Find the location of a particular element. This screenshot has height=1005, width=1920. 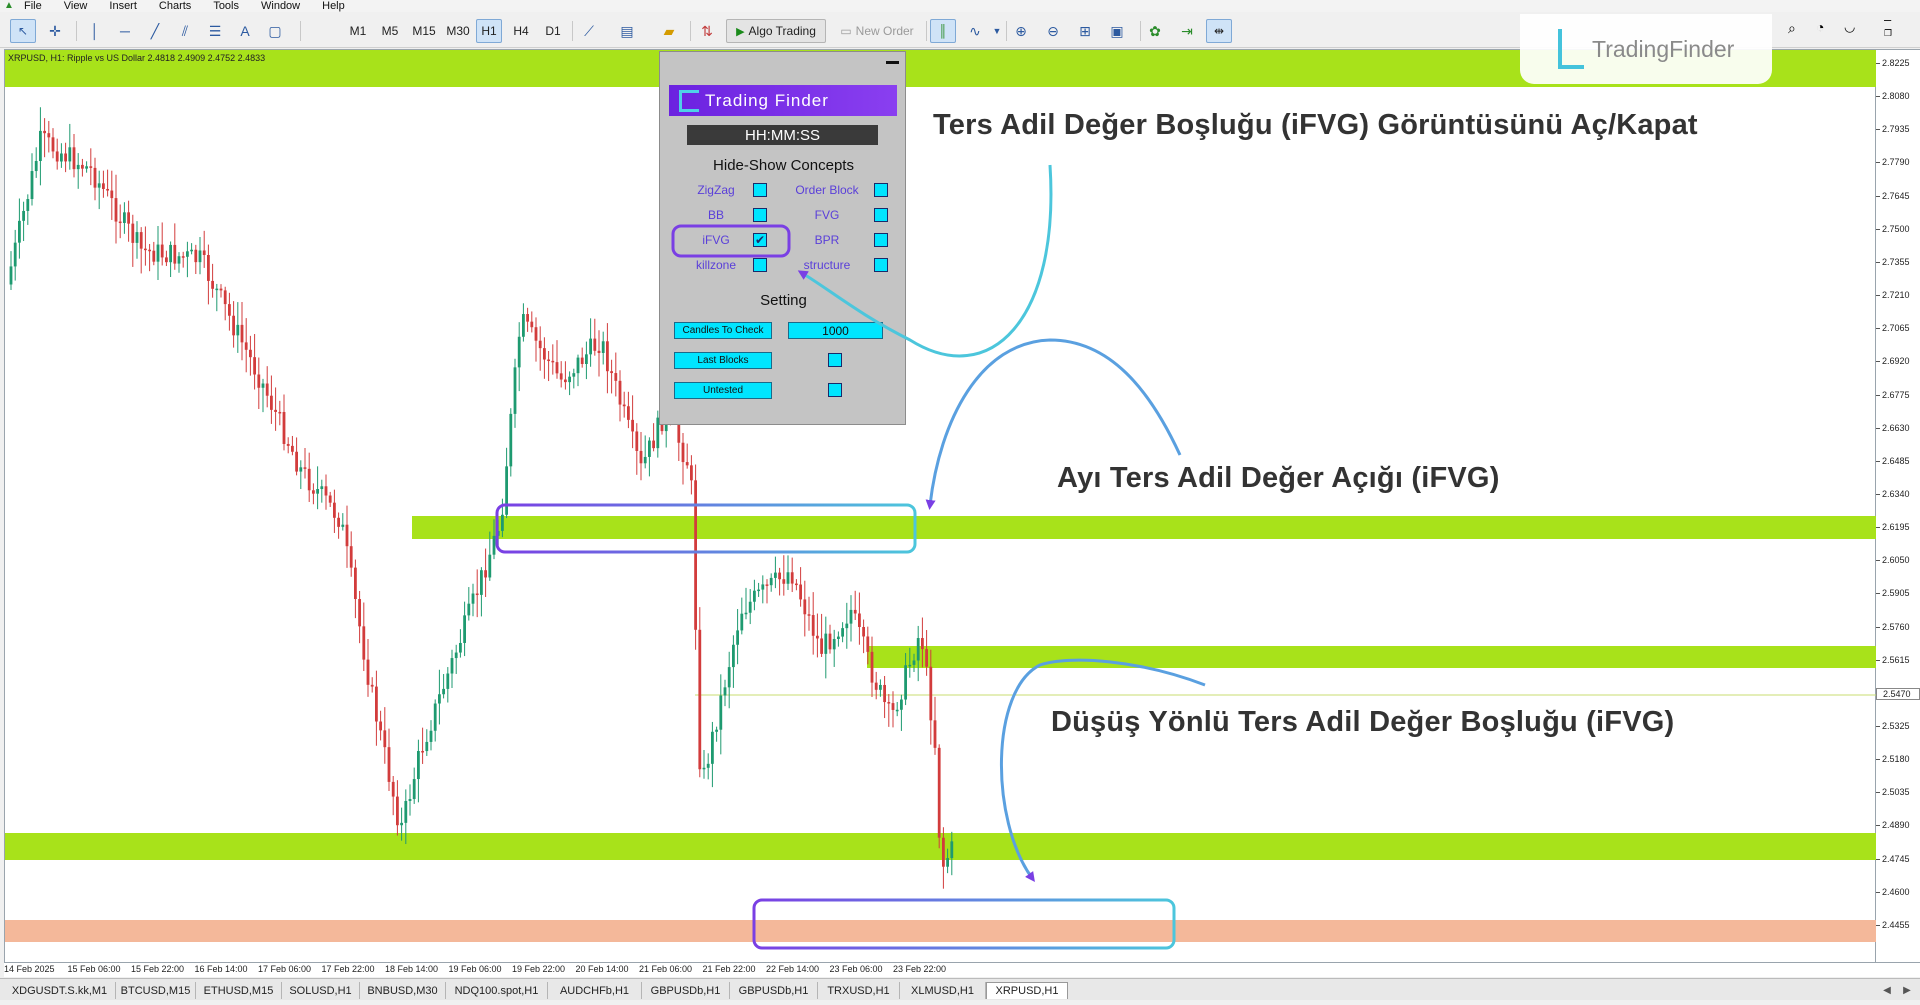

cursor-button: ↖ is located at coordinates (23, 31).